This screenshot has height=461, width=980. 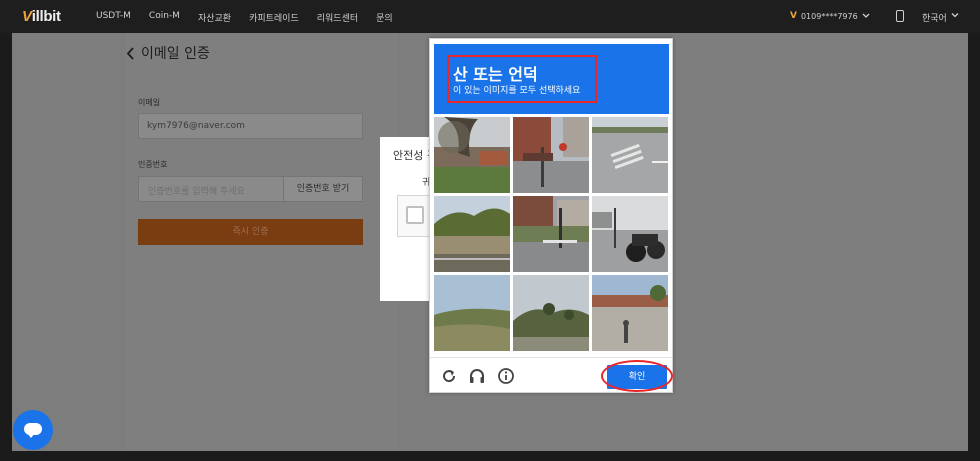 I want to click on language-selector: 한국어, so click(x=940, y=17).